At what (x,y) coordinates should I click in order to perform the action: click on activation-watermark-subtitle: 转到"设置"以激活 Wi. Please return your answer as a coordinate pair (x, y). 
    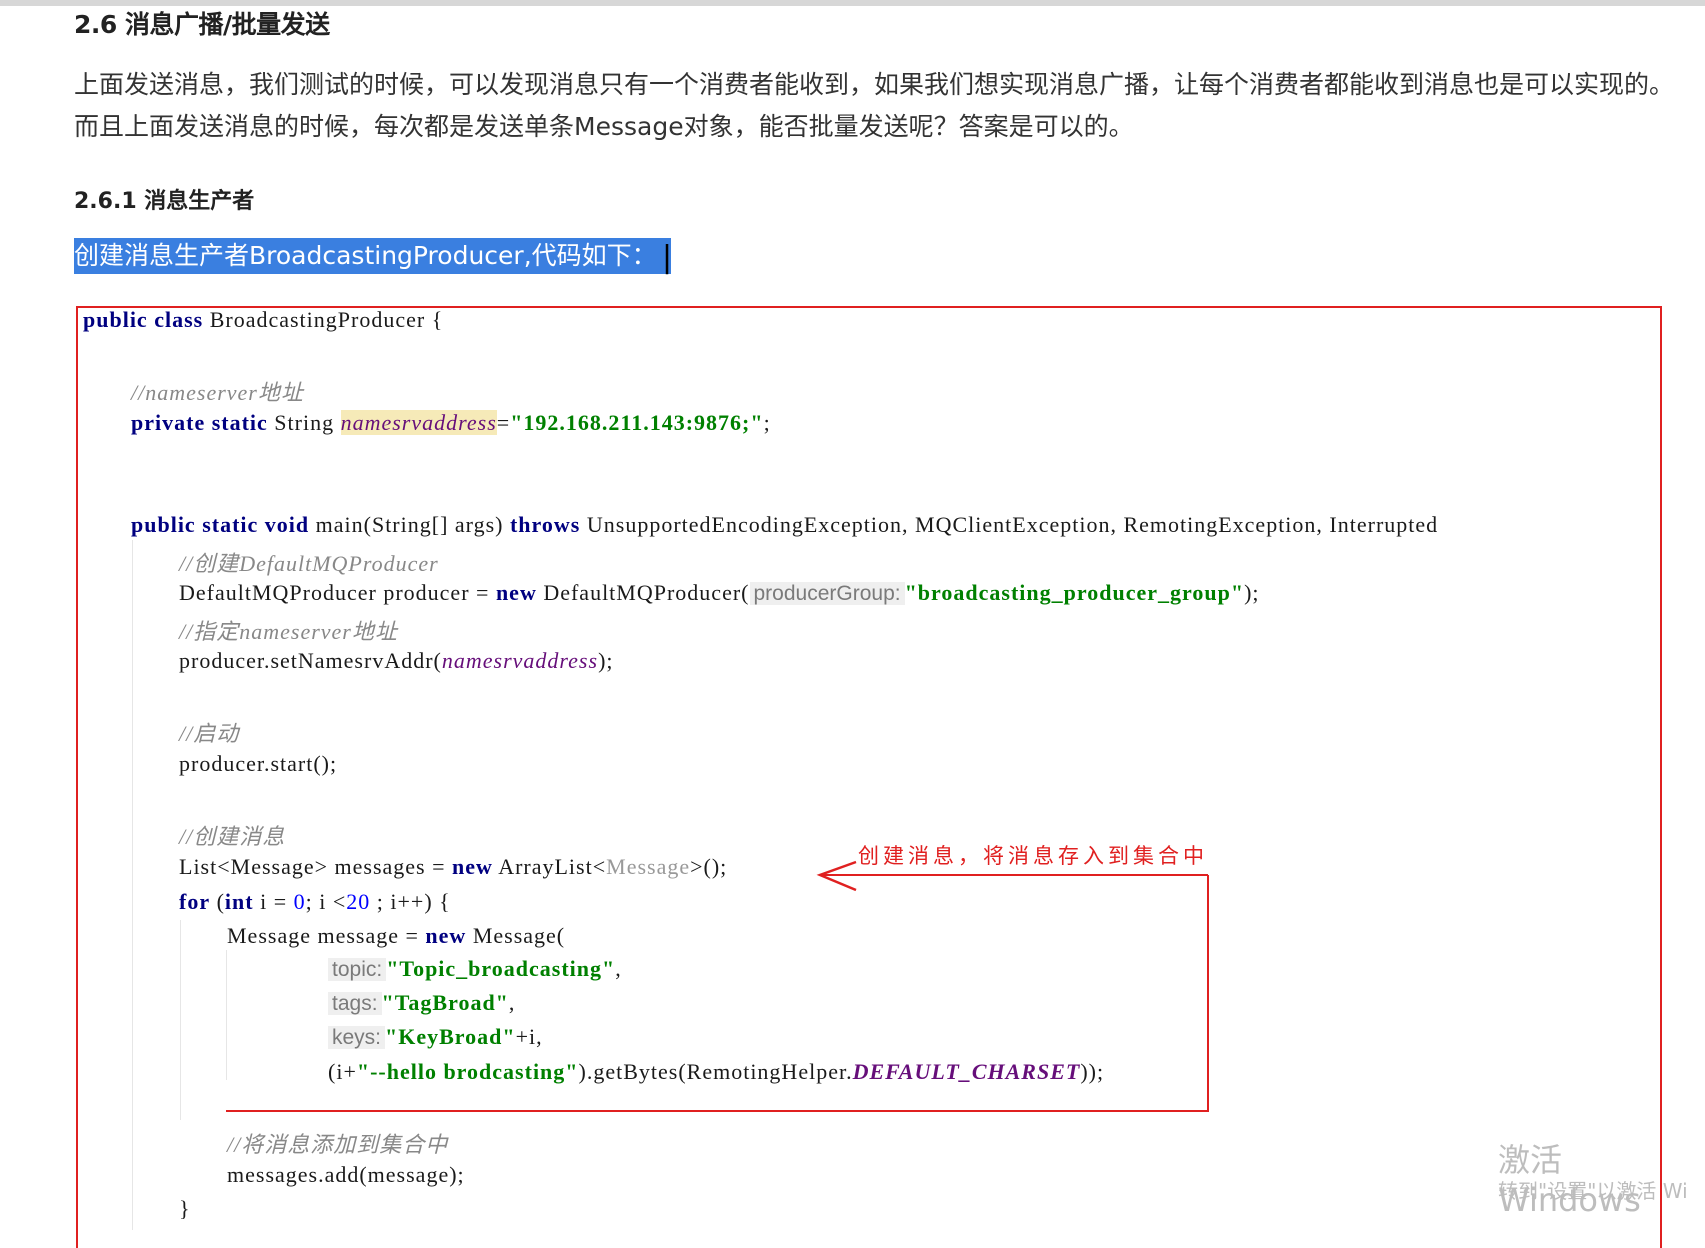
    Looking at the image, I should click on (1593, 1191).